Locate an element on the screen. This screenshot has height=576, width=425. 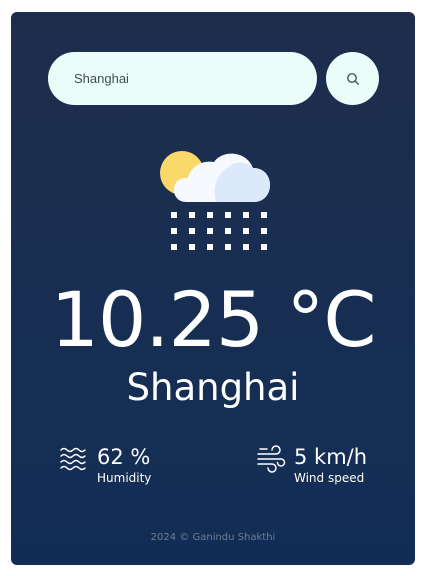
city-name: Shanghai is located at coordinates (213, 387).